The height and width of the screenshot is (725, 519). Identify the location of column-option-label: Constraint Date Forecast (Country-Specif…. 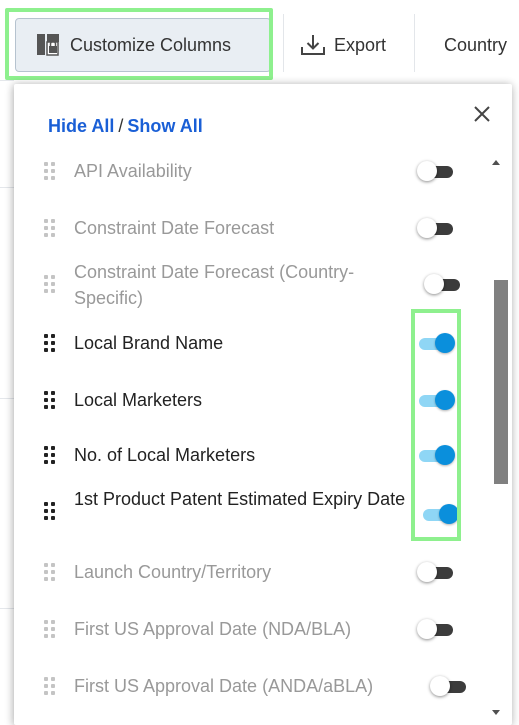
(214, 285).